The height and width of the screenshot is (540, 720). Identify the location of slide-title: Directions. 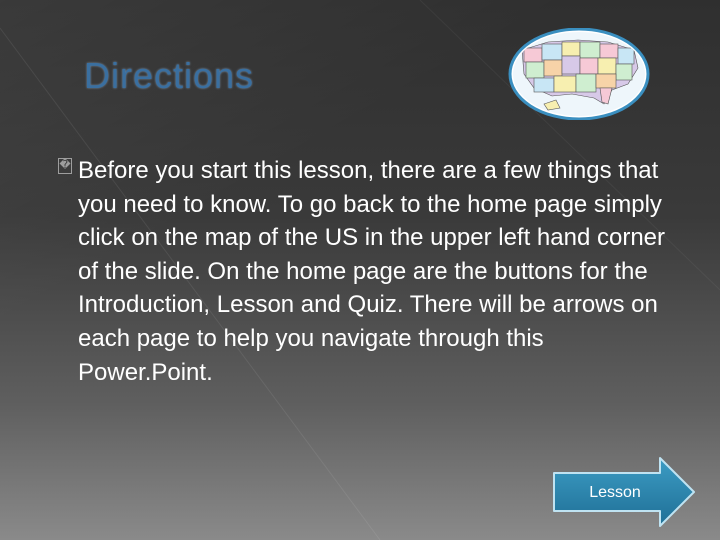
(169, 75).